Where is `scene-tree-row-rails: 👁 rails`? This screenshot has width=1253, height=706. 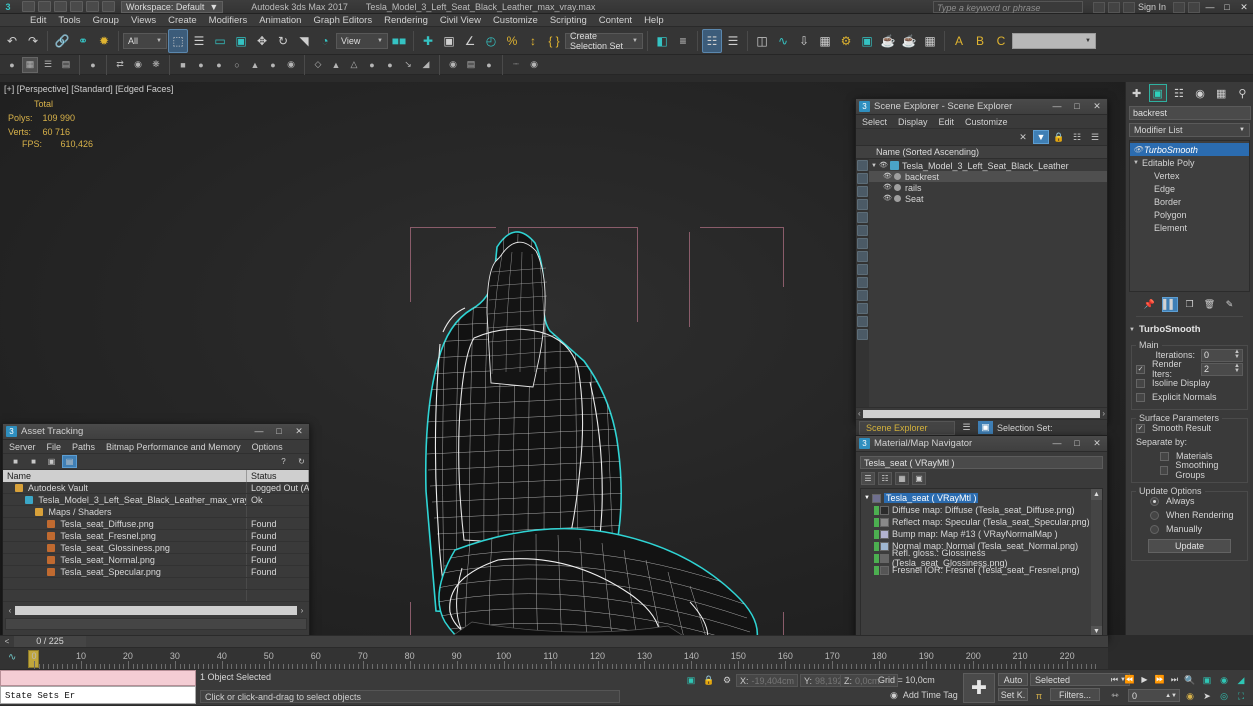 scene-tree-row-rails: 👁 rails is located at coordinates (988, 187).